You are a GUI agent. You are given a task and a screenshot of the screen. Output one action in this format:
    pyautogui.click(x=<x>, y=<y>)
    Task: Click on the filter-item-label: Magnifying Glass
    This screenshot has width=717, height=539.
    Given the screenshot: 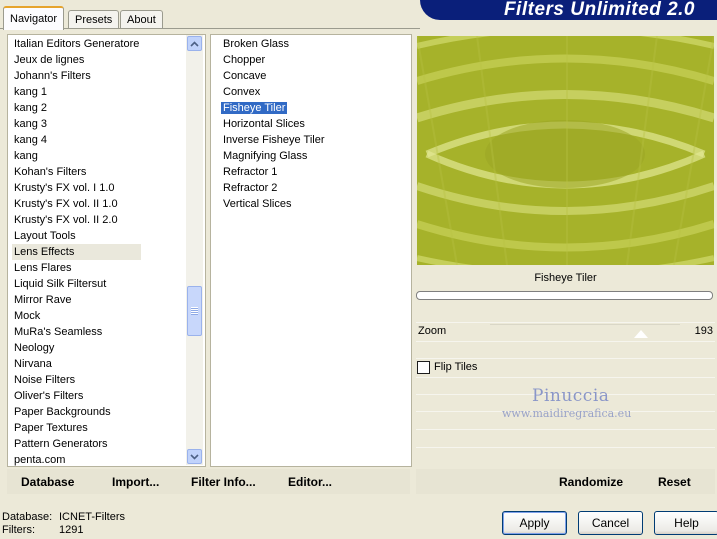 What is the action you would take?
    pyautogui.click(x=265, y=156)
    